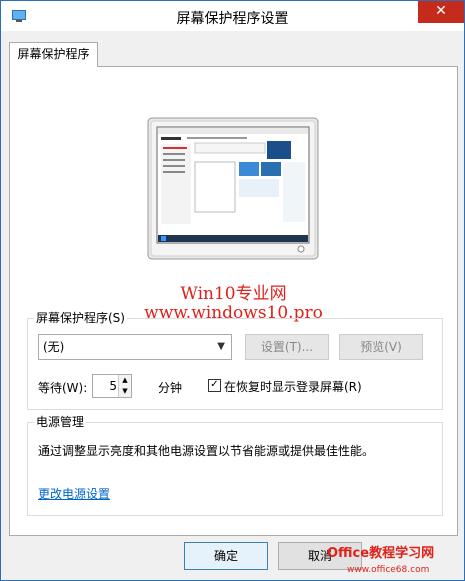 Image resolution: width=465 pixels, height=581 pixels. What do you see at coordinates (53, 54) in the screenshot?
I see `tab-screensaver: 屏幕保护程序` at bounding box center [53, 54].